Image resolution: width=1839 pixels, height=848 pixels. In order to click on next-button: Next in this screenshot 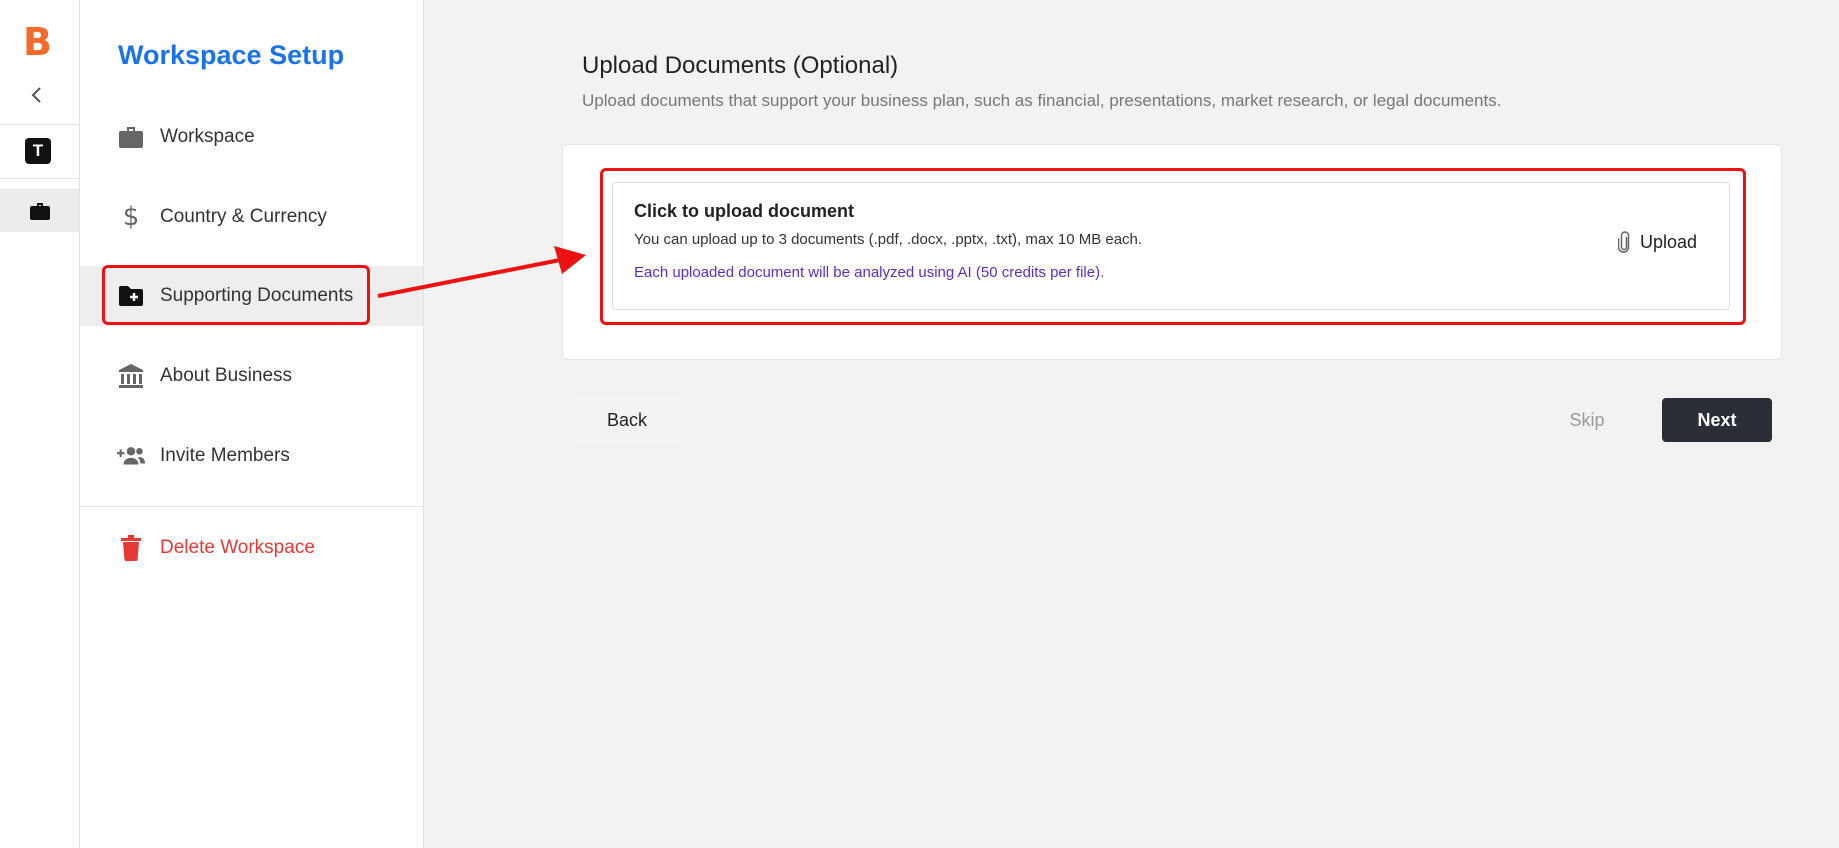, I will do `click(1717, 420)`.